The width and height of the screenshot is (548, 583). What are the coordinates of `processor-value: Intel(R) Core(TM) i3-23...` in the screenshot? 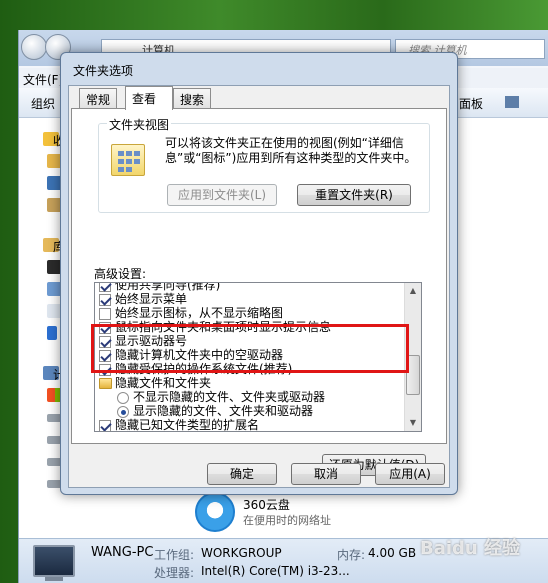 It's located at (275, 571).